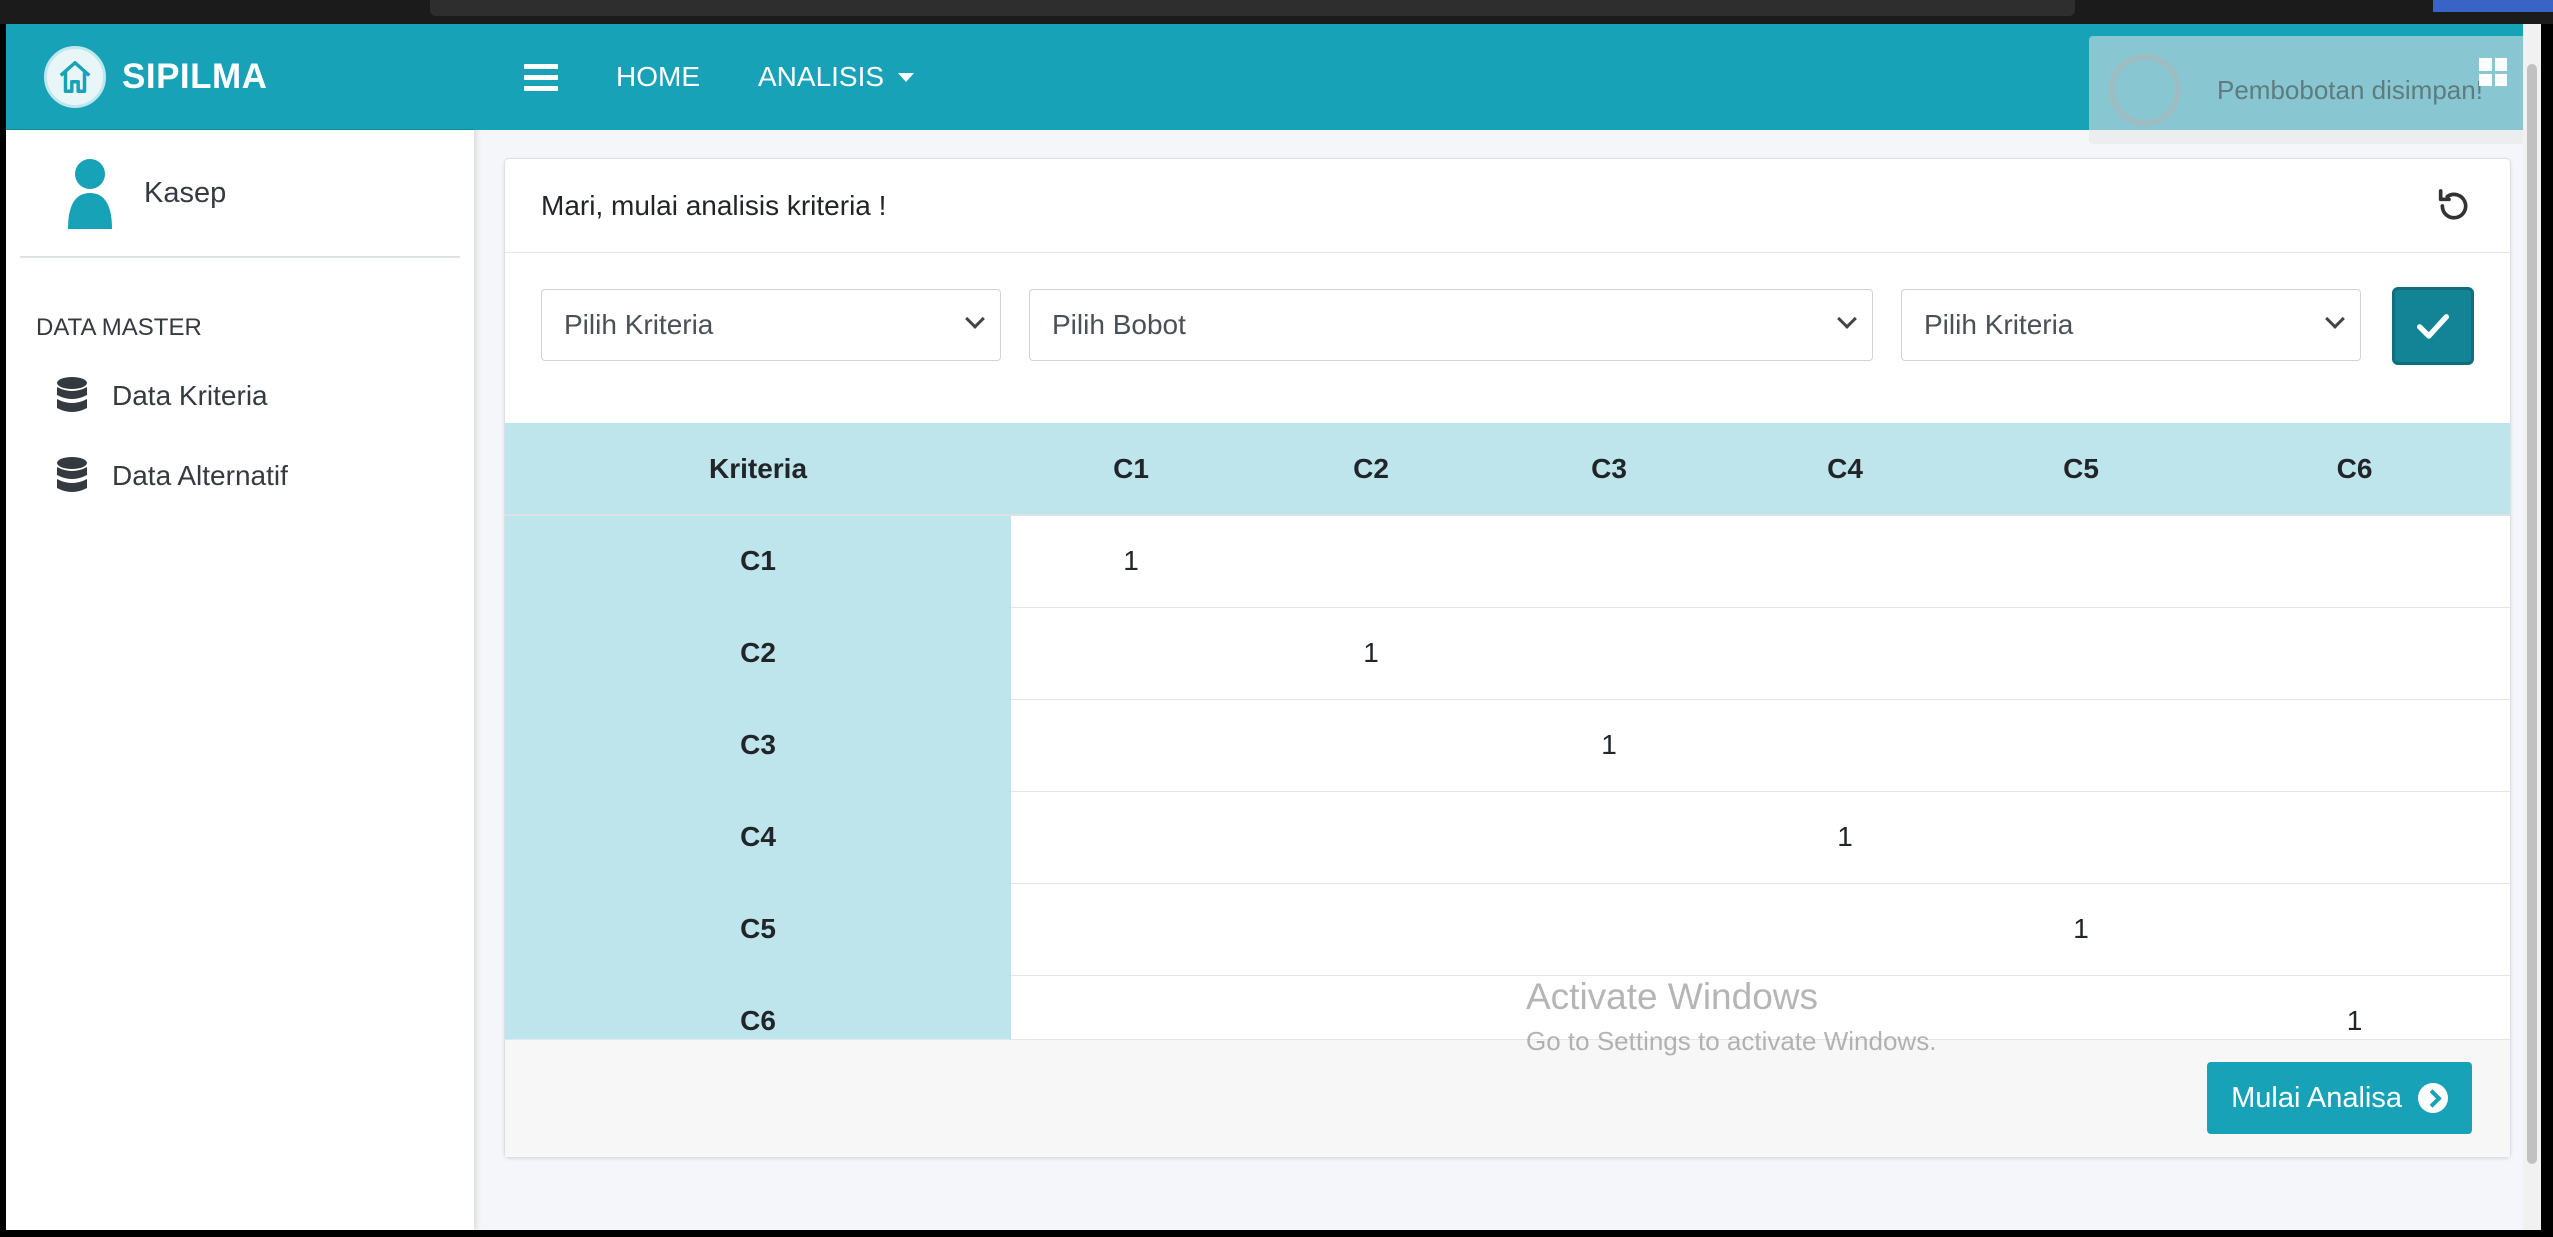  Describe the element at coordinates (195, 76) in the screenshot. I see `brand-name: SIPILMA` at that location.